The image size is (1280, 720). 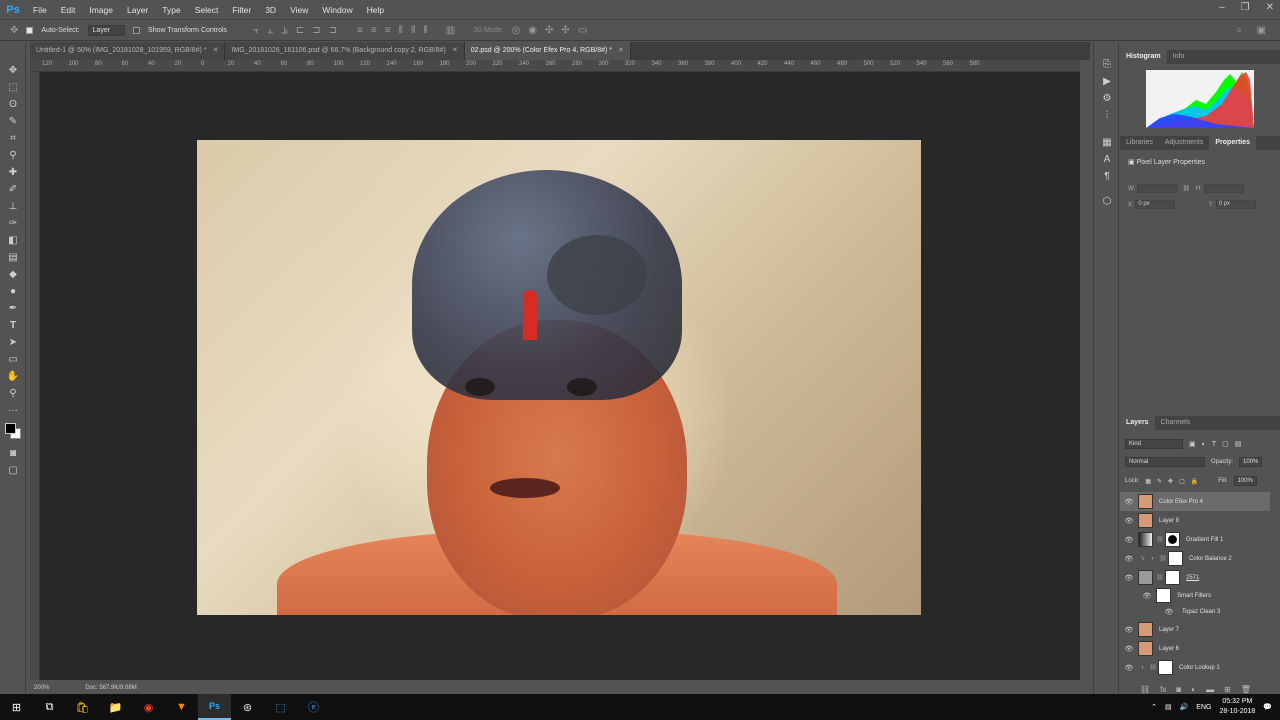 I want to click on color-swatches, so click(x=12, y=432).